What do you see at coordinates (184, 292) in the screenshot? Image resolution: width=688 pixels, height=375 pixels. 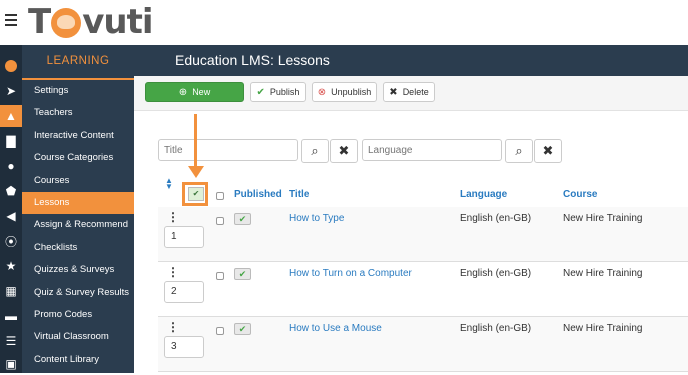 I see `ordering-input: 2` at bounding box center [184, 292].